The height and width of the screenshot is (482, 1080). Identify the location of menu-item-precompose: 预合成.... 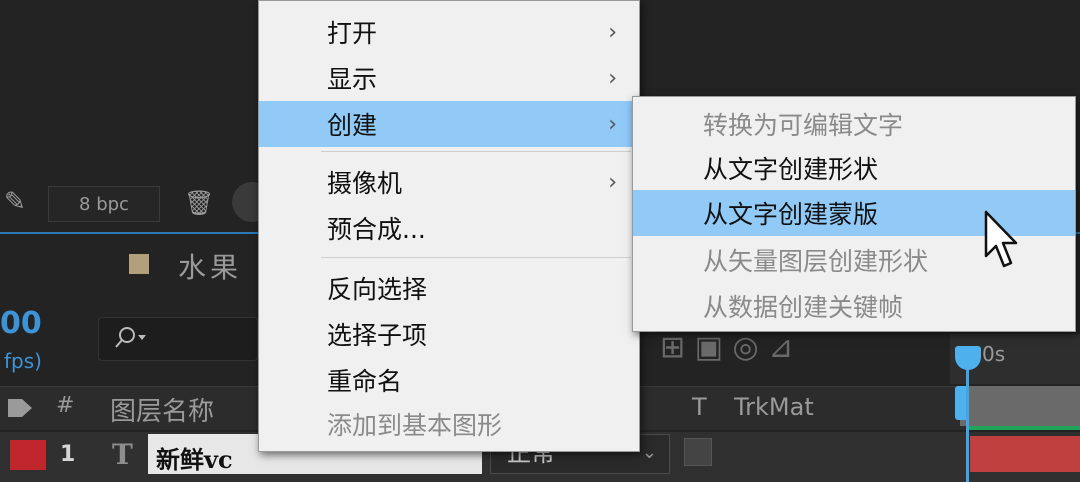
(449, 228).